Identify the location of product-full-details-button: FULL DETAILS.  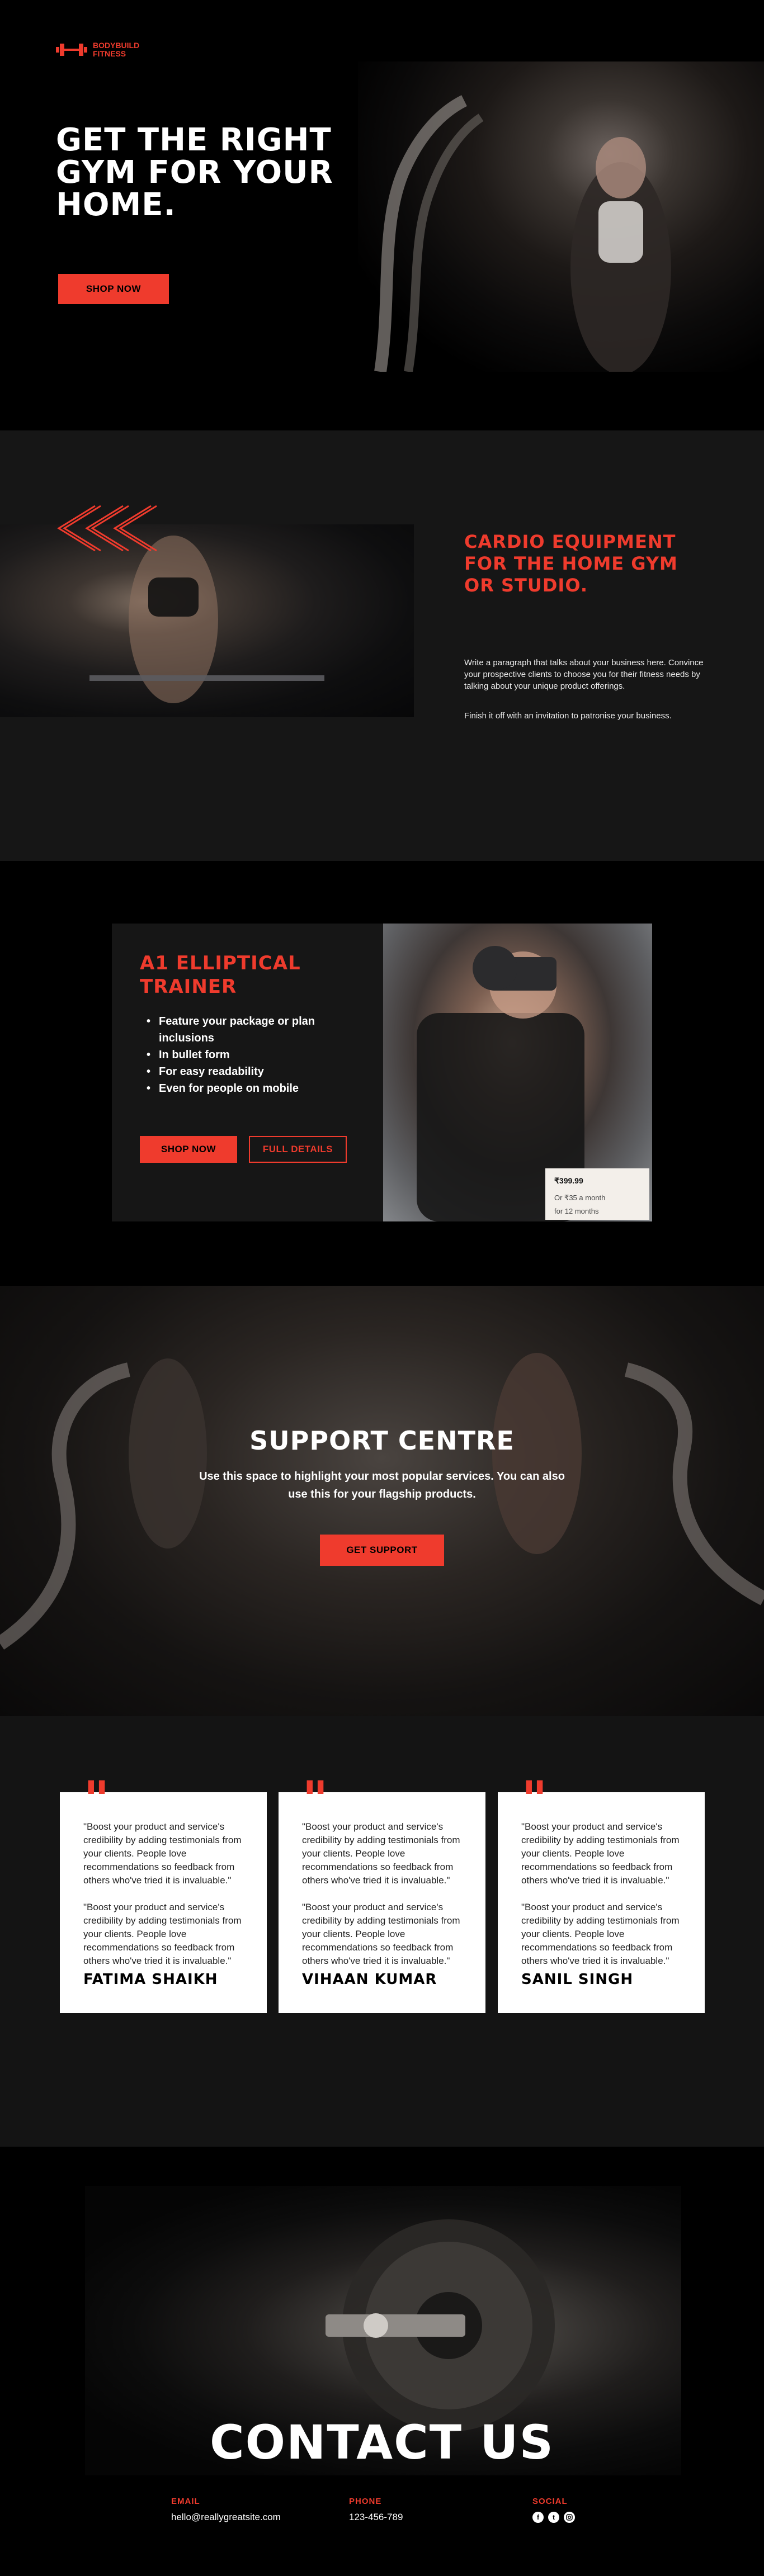
(298, 1150).